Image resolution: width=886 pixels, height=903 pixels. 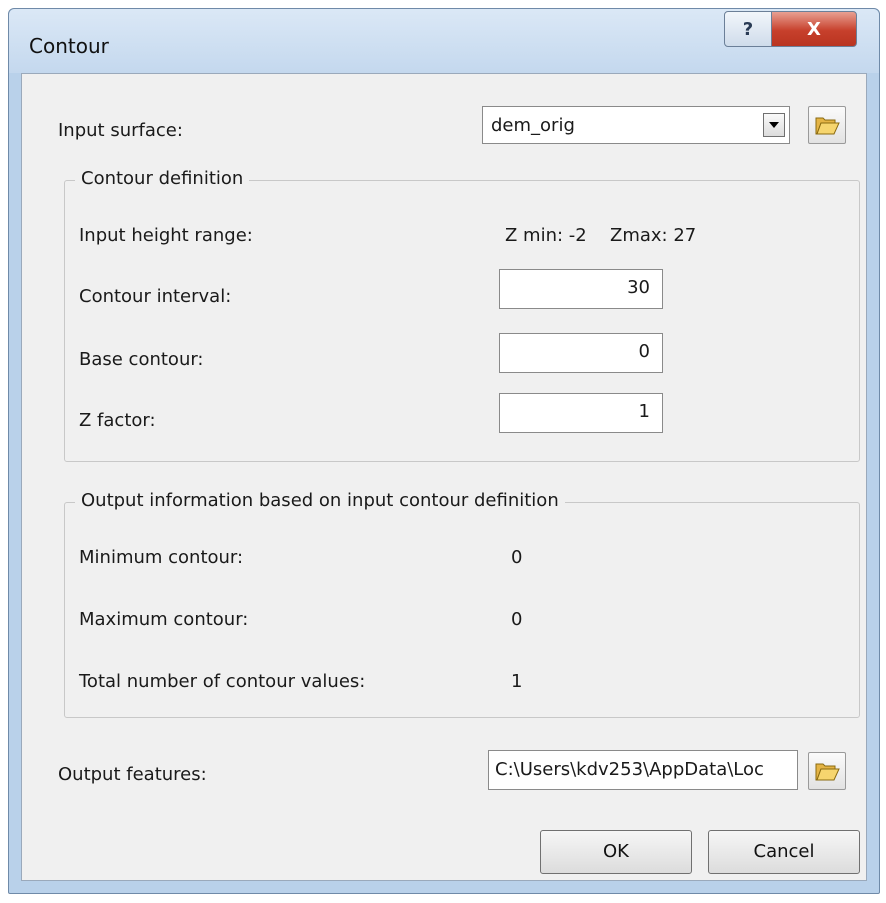 I want to click on dropdown-arrow-icon, so click(x=774, y=125).